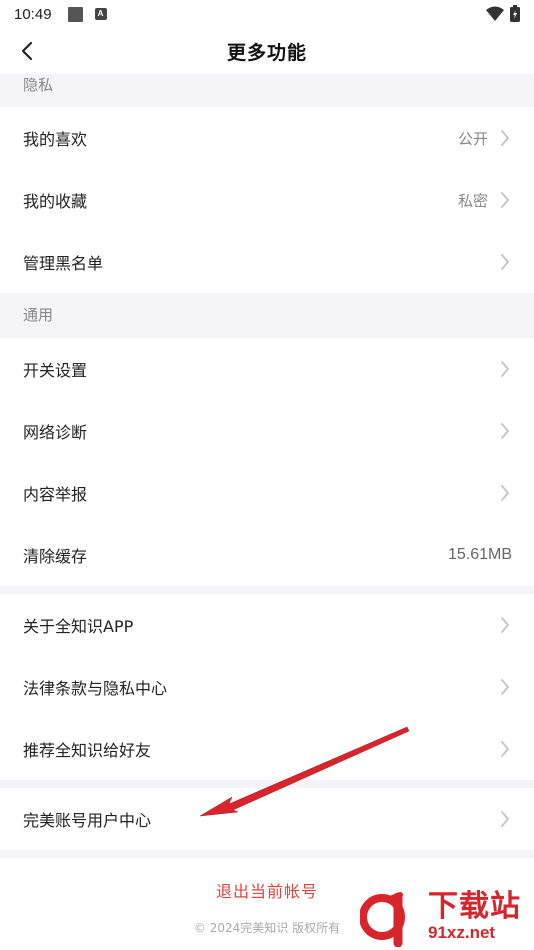 The image size is (534, 950). I want to click on row-my-favorites: 我的收藏 私密, so click(267, 200).